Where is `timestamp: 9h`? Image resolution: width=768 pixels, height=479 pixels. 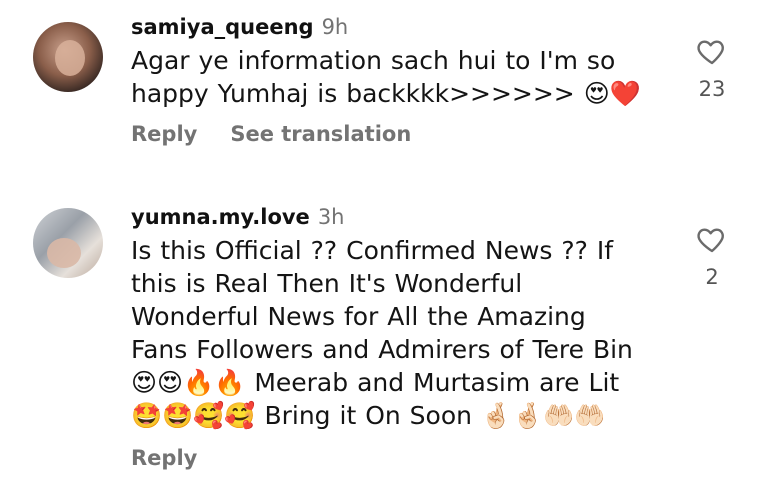
timestamp: 9h is located at coordinates (335, 27).